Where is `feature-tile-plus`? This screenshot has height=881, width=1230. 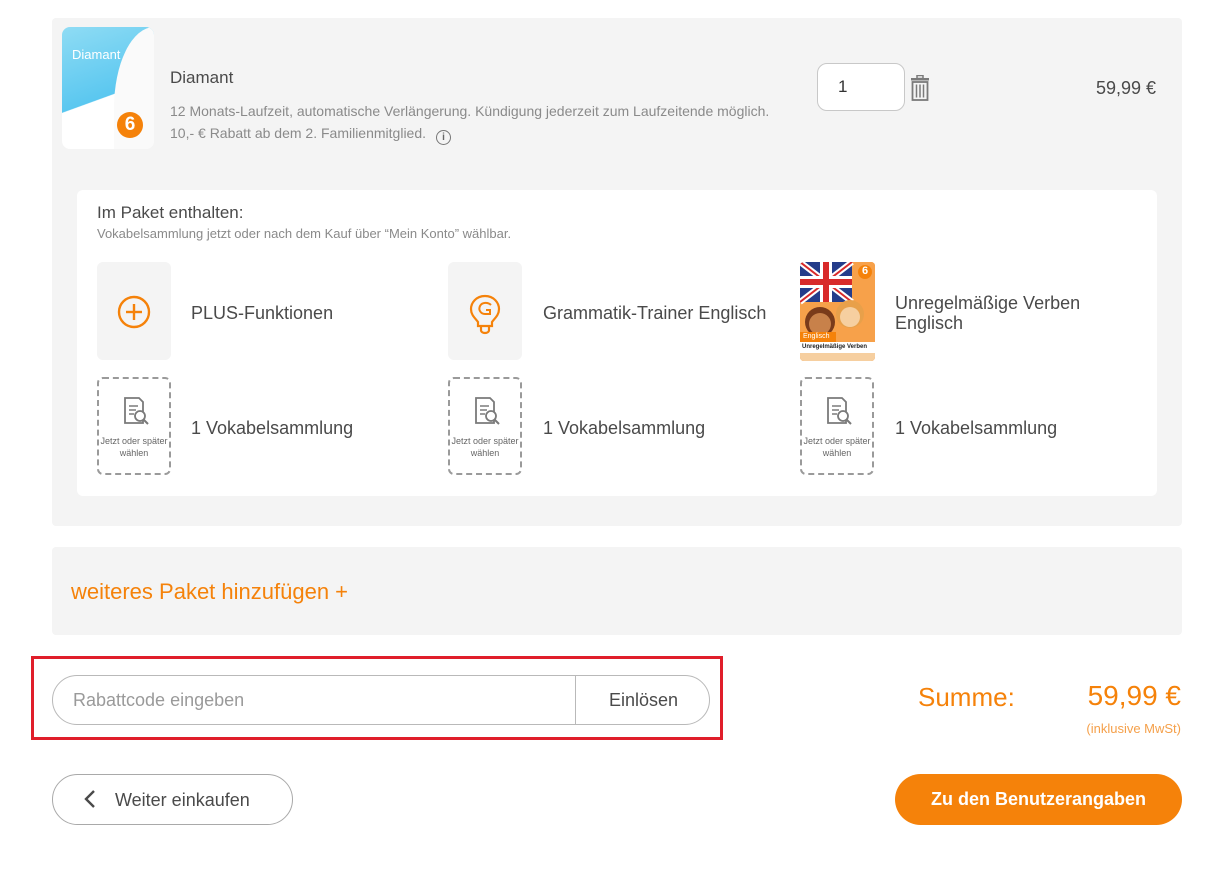 feature-tile-plus is located at coordinates (134, 311).